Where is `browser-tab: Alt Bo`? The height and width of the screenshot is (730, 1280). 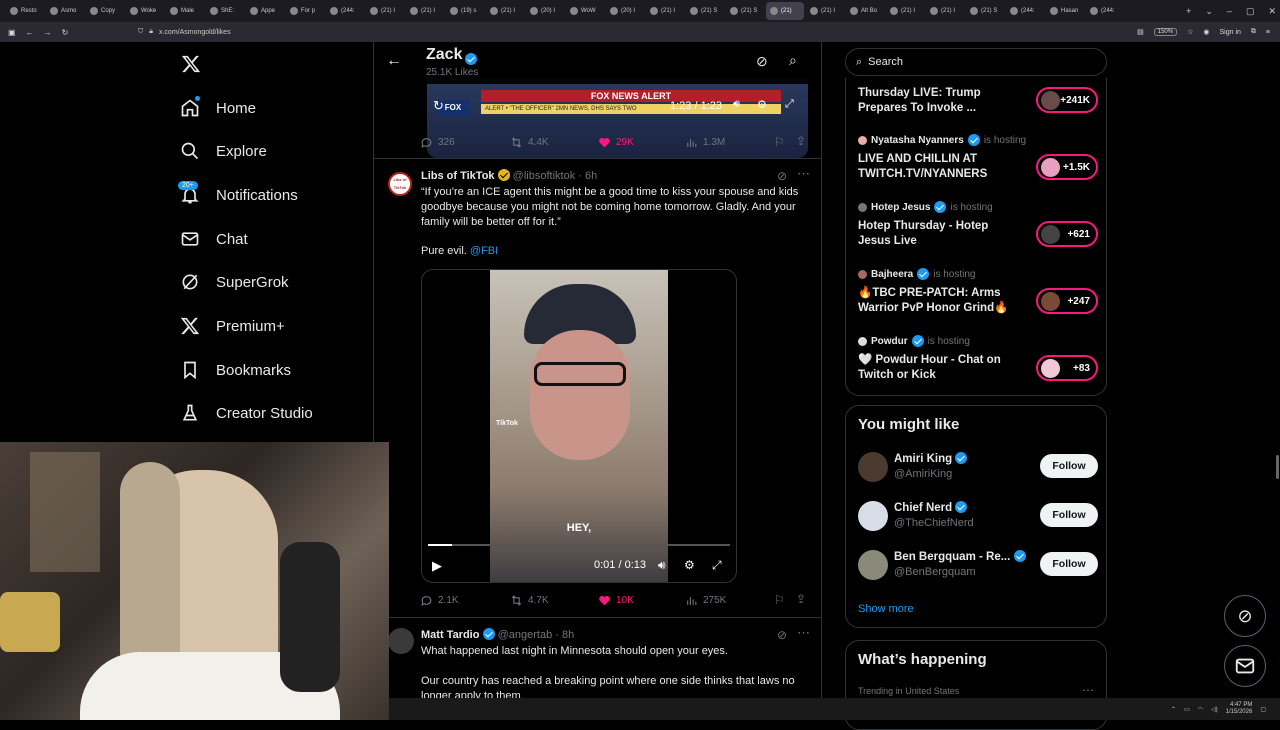
browser-tab: Alt Bo is located at coordinates (865, 11).